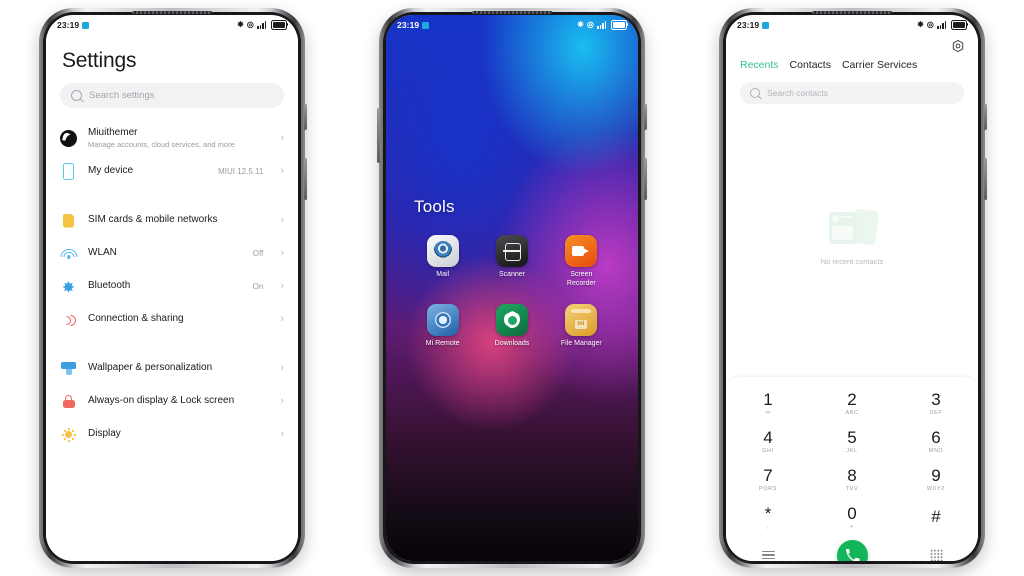 The width and height of the screenshot is (1024, 576). I want to click on phone-handset-icon, so click(852, 554).